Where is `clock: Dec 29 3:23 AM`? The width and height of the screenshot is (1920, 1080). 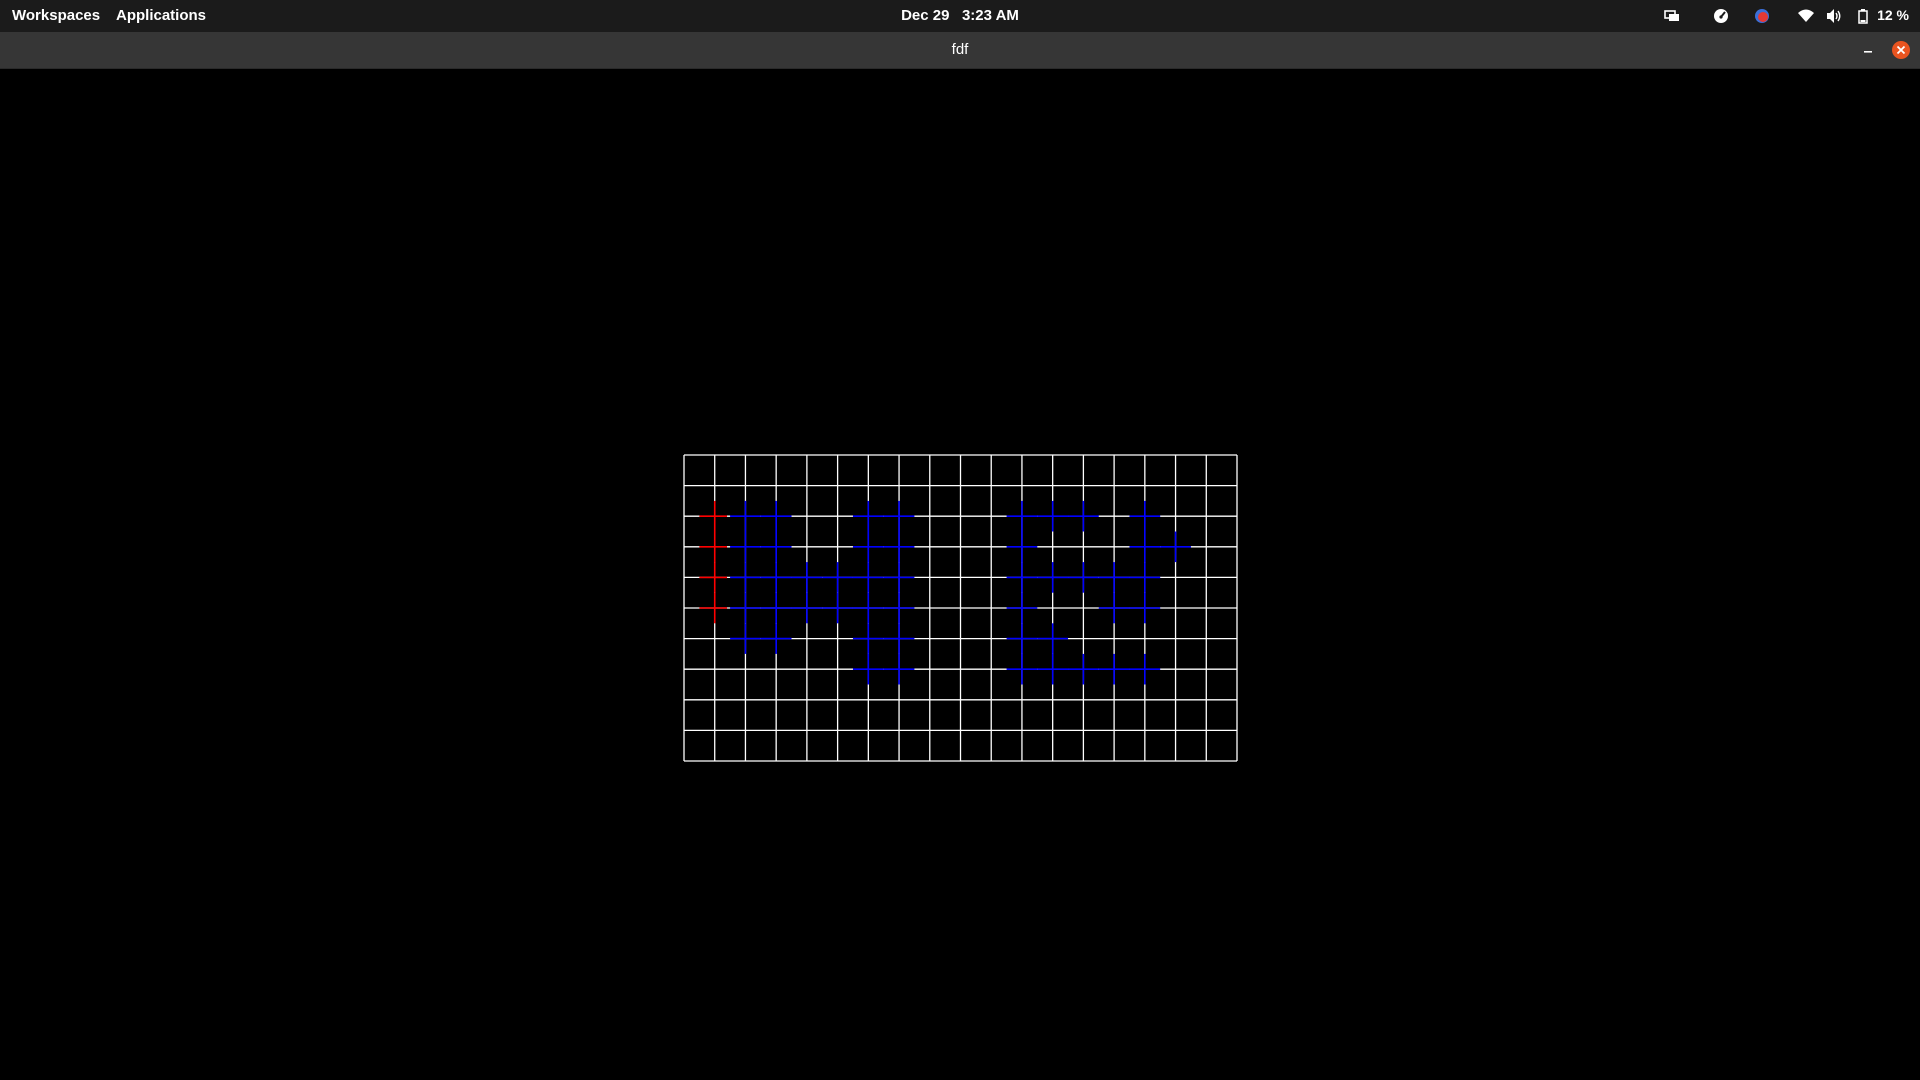
clock: Dec 29 3:23 AM is located at coordinates (960, 16).